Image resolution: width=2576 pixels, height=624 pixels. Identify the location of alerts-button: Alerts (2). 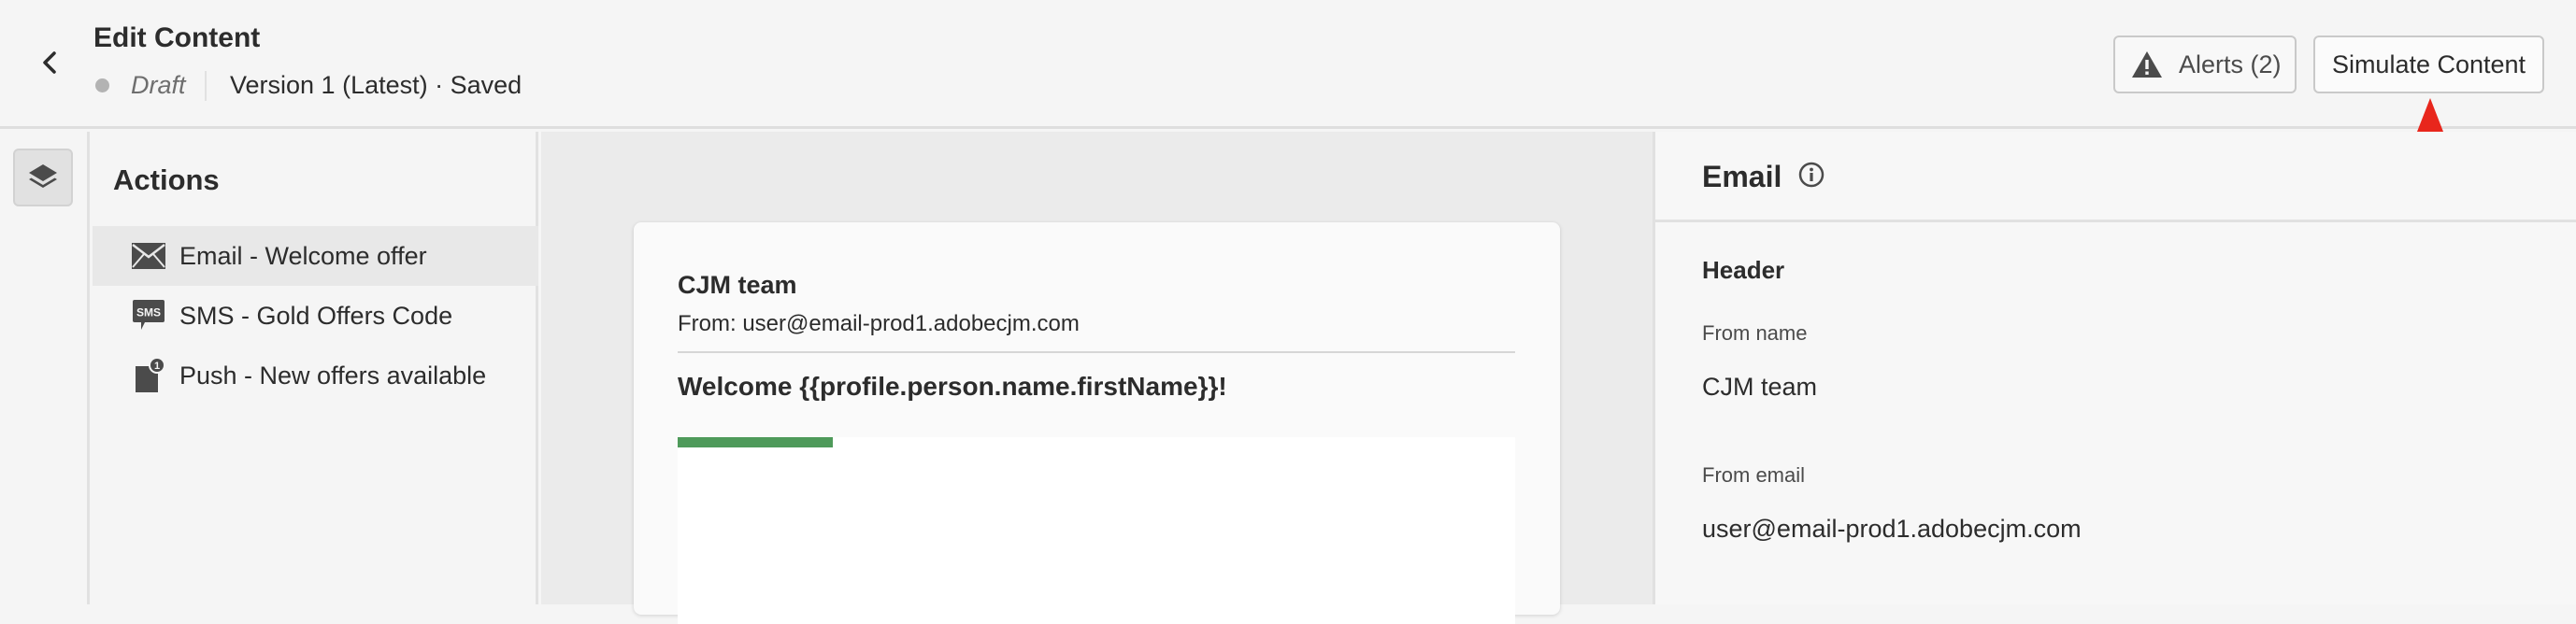
(2205, 64).